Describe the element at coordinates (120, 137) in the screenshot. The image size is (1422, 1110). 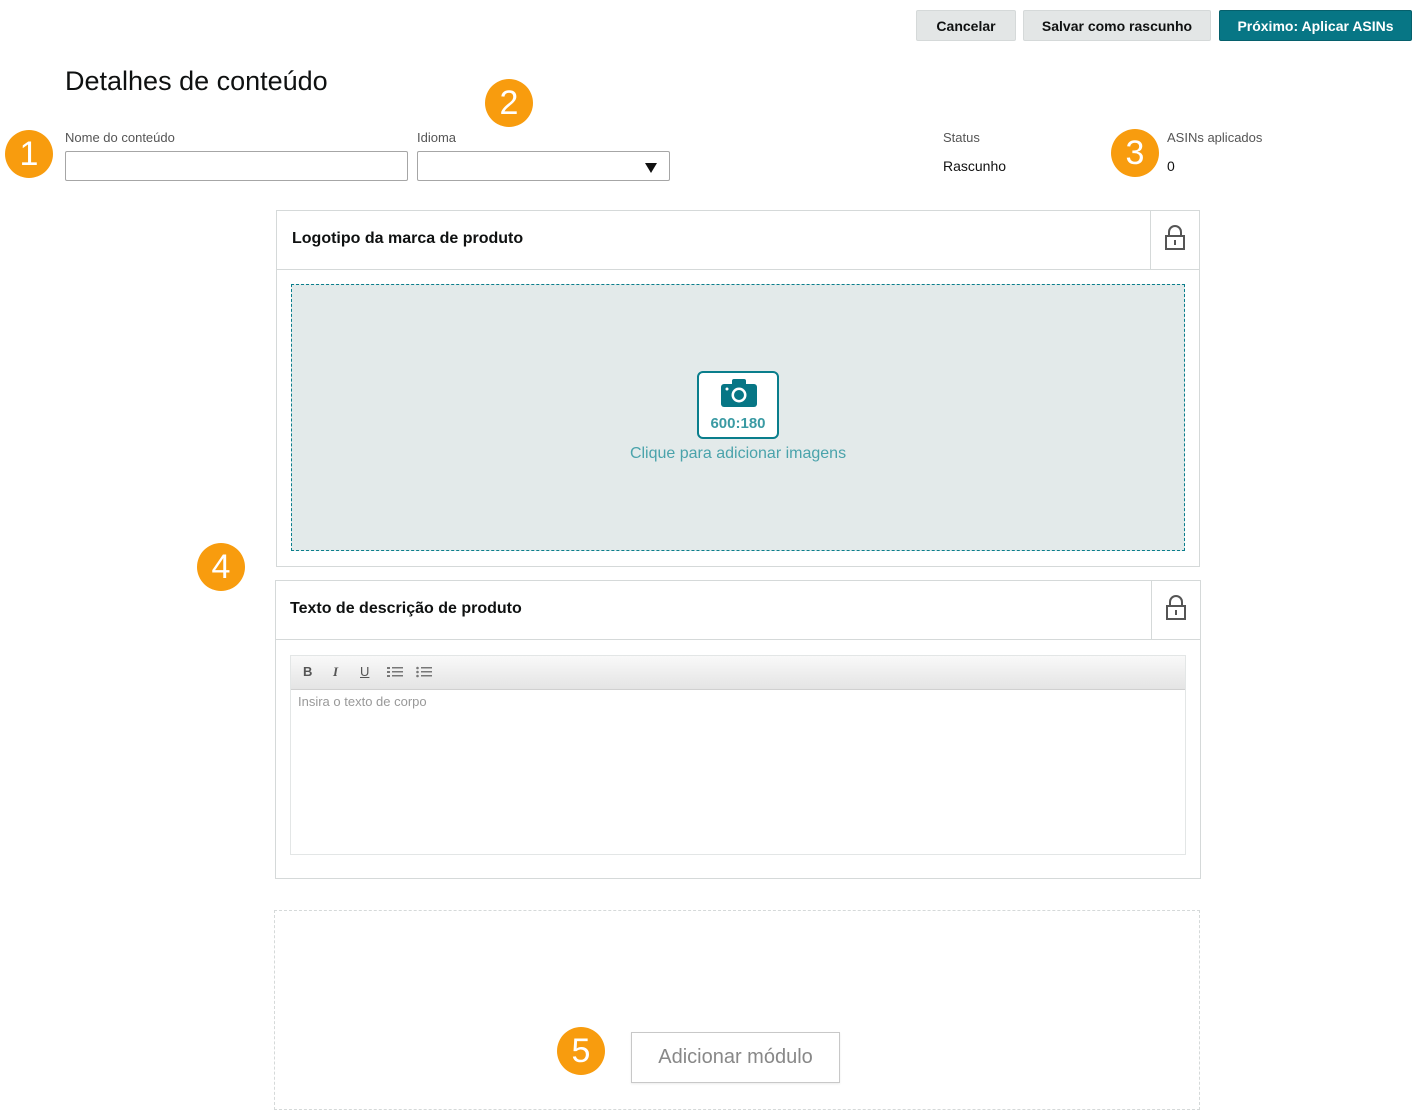
I see `content-name-label: Nome do conteúdo` at that location.